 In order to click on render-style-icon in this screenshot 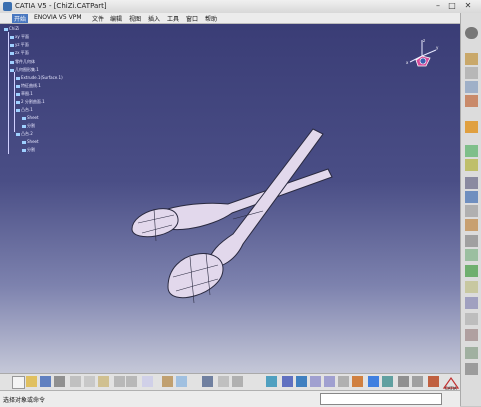, I will do `click(373, 381)`.